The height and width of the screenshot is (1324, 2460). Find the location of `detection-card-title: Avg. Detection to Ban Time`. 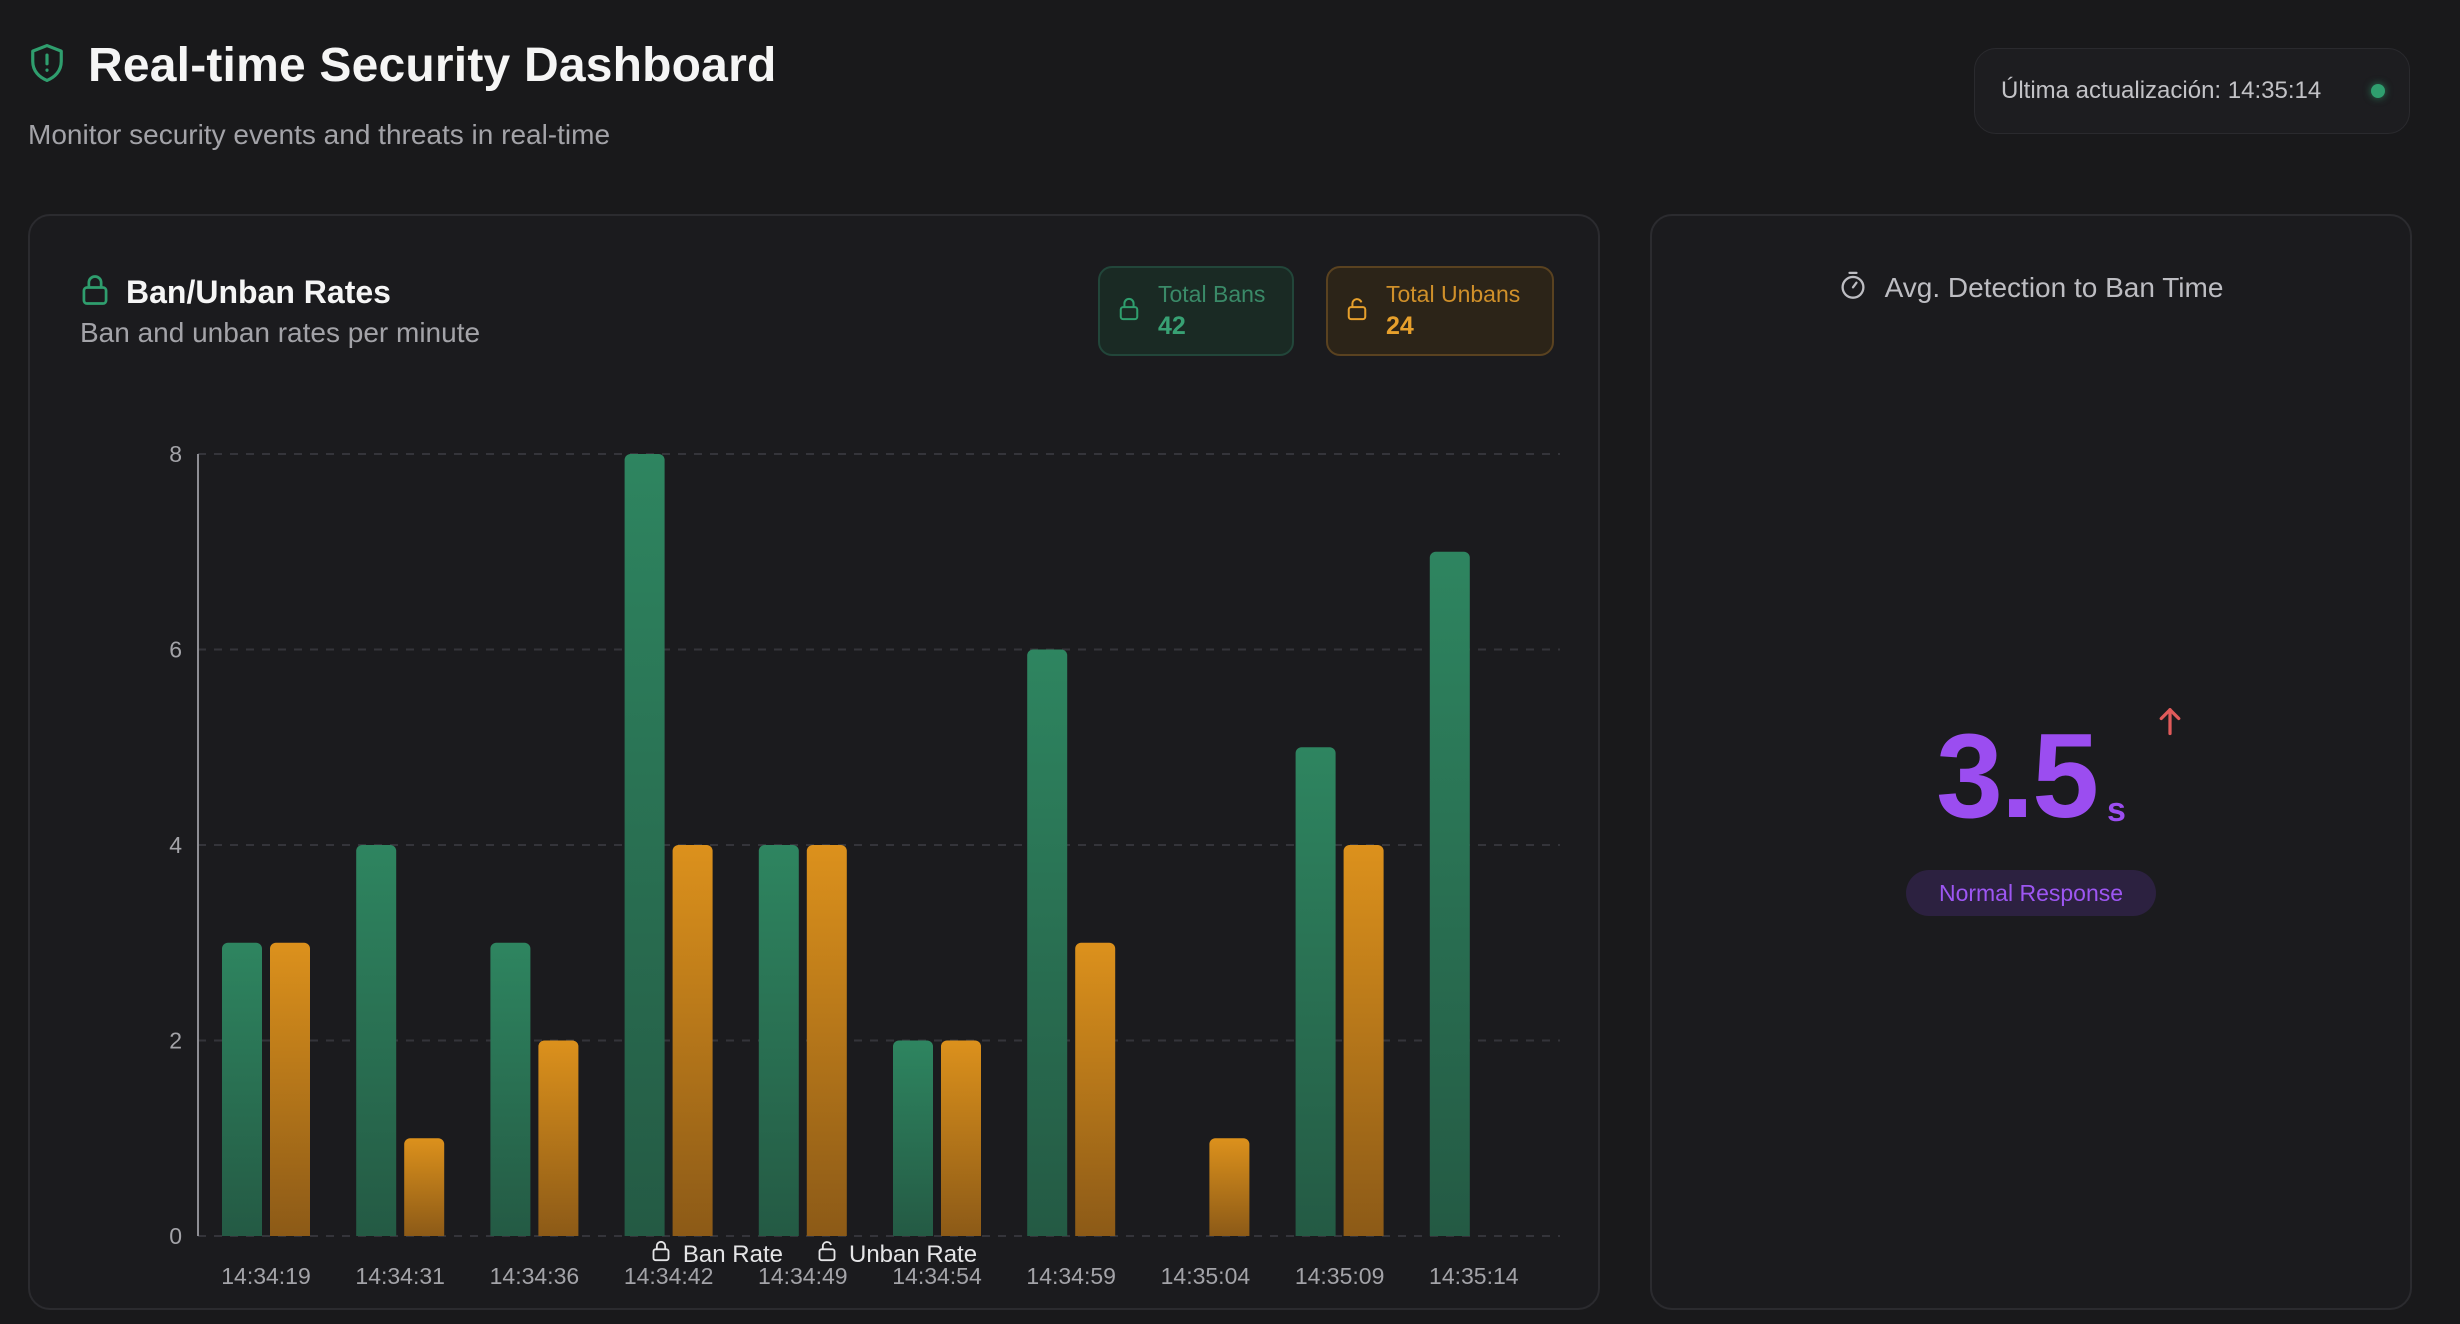

detection-card-title: Avg. Detection to Ban Time is located at coordinates (2054, 287).